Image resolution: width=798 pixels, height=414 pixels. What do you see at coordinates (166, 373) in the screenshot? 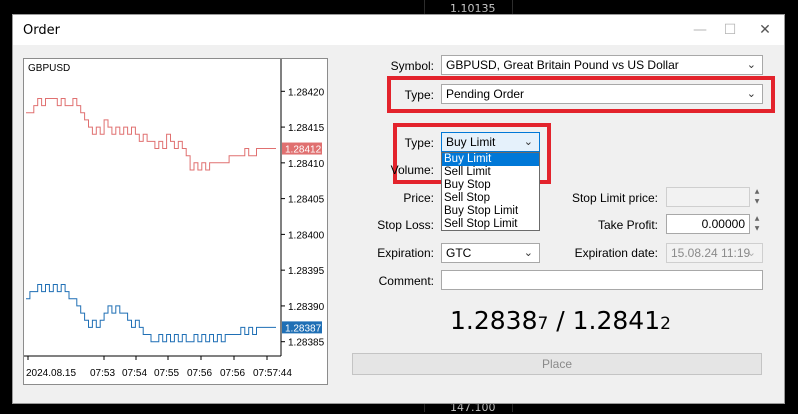
I see `x-tick-label: 07:55` at bounding box center [166, 373].